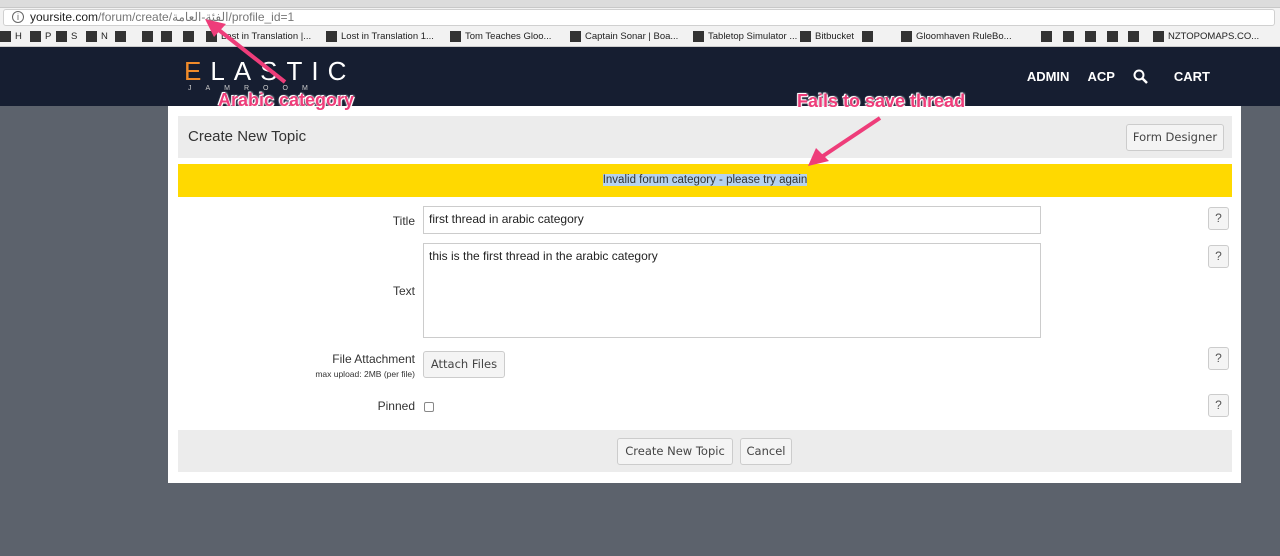 The width and height of the screenshot is (1280, 556). I want to click on pinned-checkbox, so click(429, 407).